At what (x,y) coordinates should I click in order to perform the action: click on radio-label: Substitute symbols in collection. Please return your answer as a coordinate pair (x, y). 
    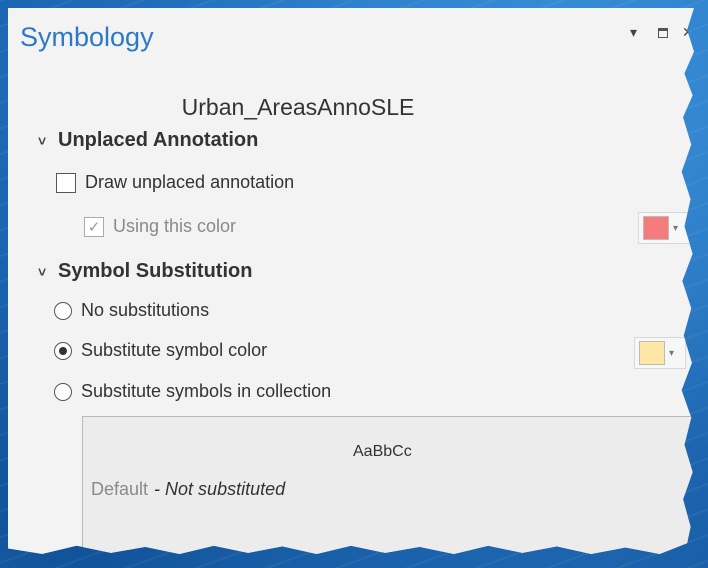
    Looking at the image, I should click on (206, 391).